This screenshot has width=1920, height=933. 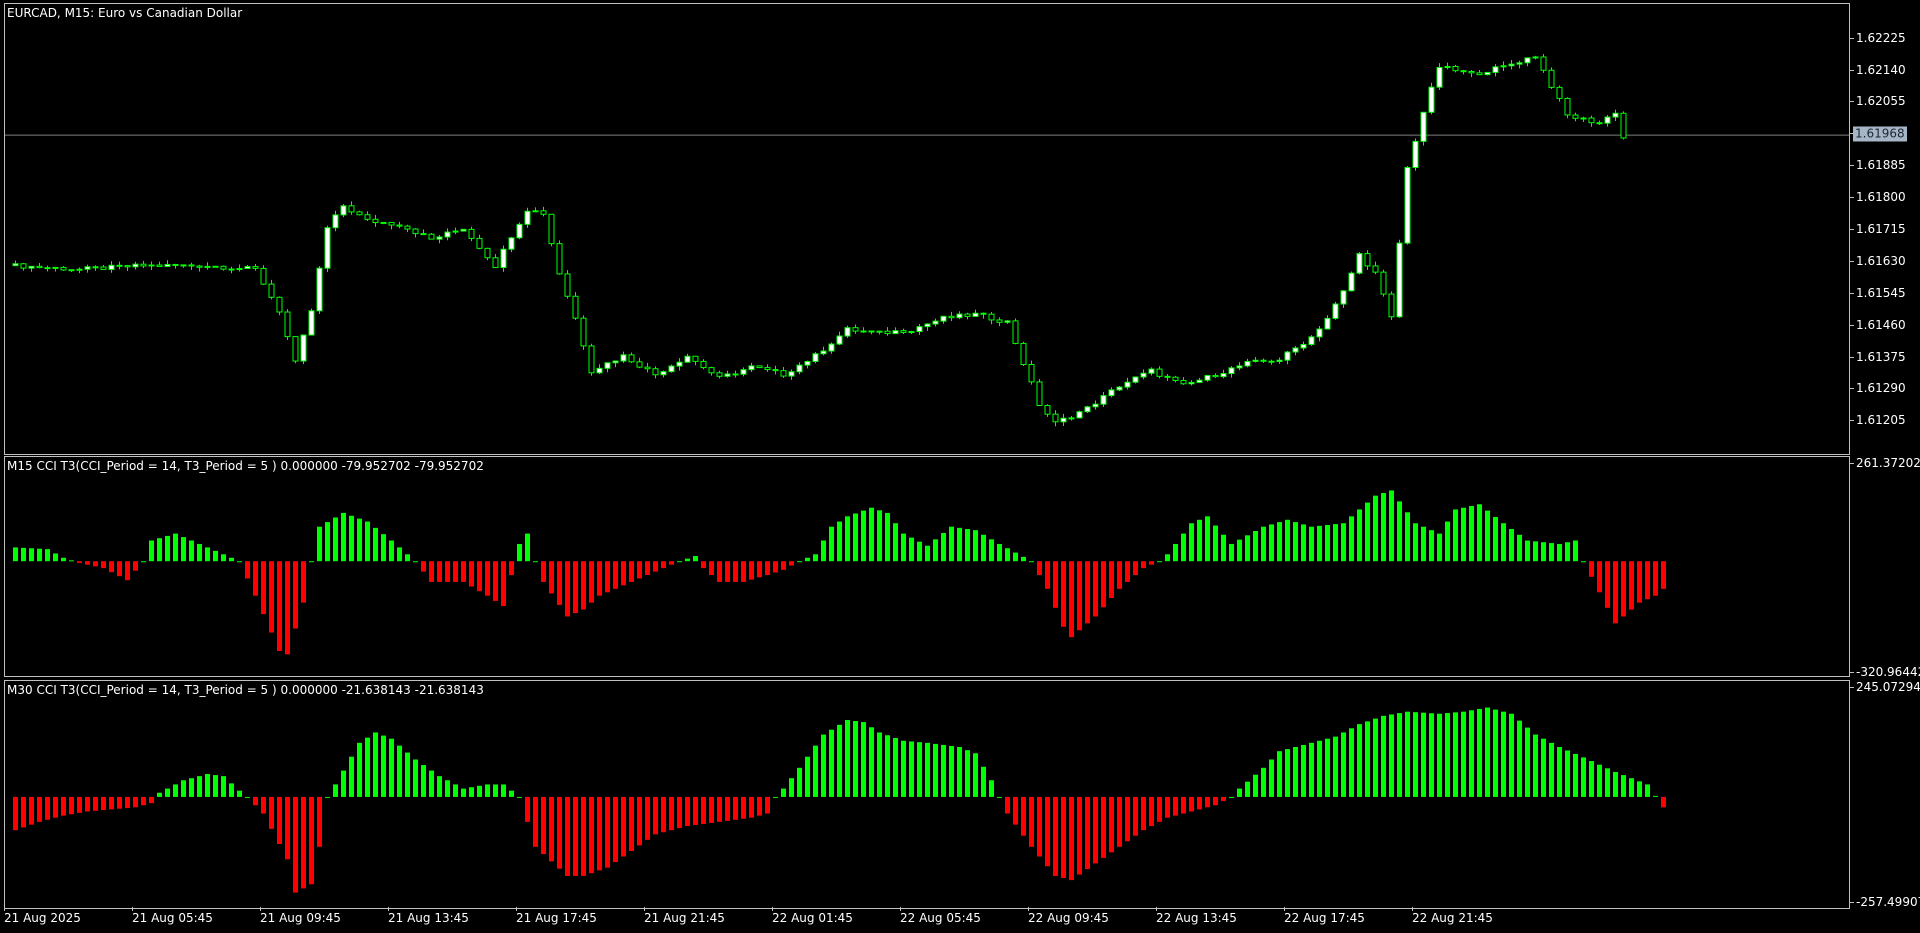 I want to click on price-tick-label: 1.61375, so click(x=1878, y=356).